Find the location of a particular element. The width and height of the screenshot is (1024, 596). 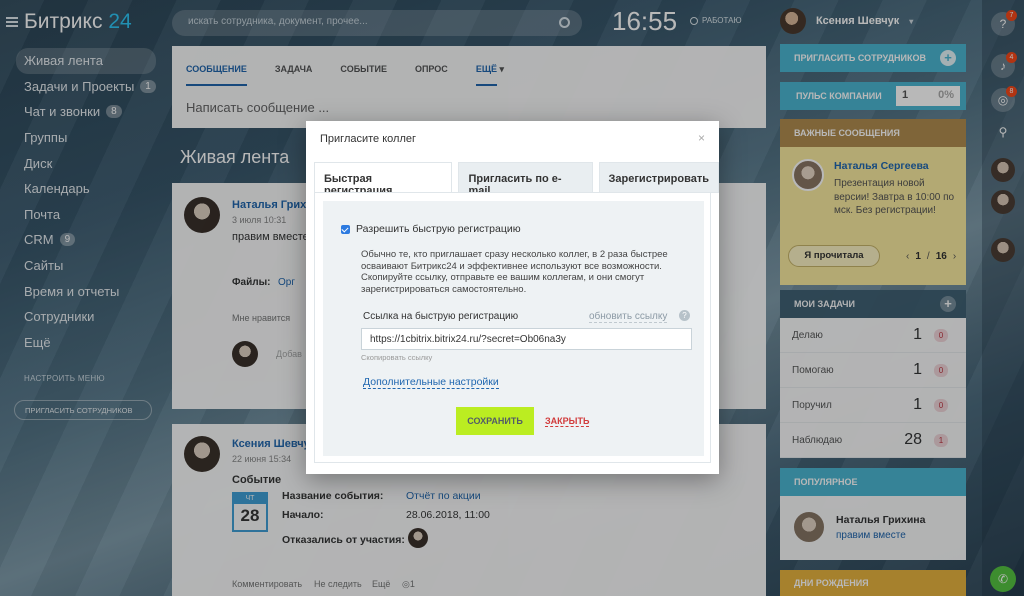

help-icon: ? is located at coordinates (684, 315).